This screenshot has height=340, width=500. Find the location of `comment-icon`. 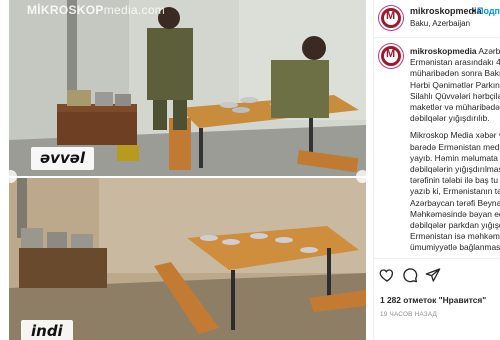

comment-icon is located at coordinates (410, 275).